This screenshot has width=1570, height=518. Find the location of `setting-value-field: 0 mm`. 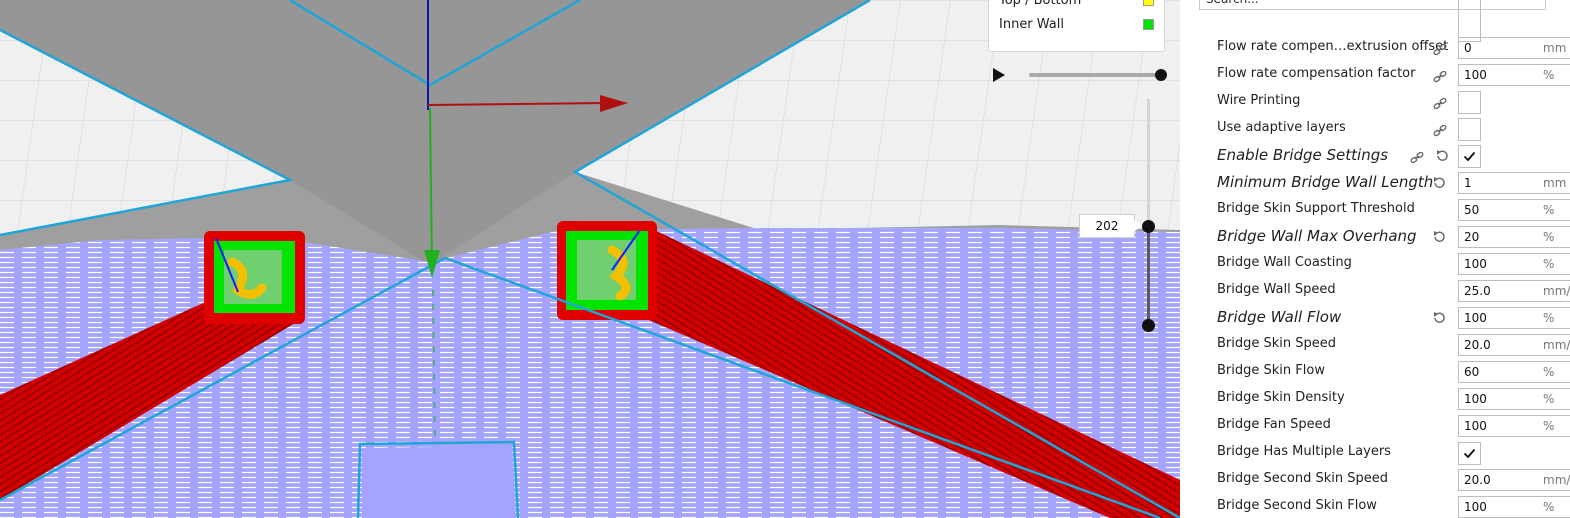

setting-value-field: 0 mm is located at coordinates (1514, 48).